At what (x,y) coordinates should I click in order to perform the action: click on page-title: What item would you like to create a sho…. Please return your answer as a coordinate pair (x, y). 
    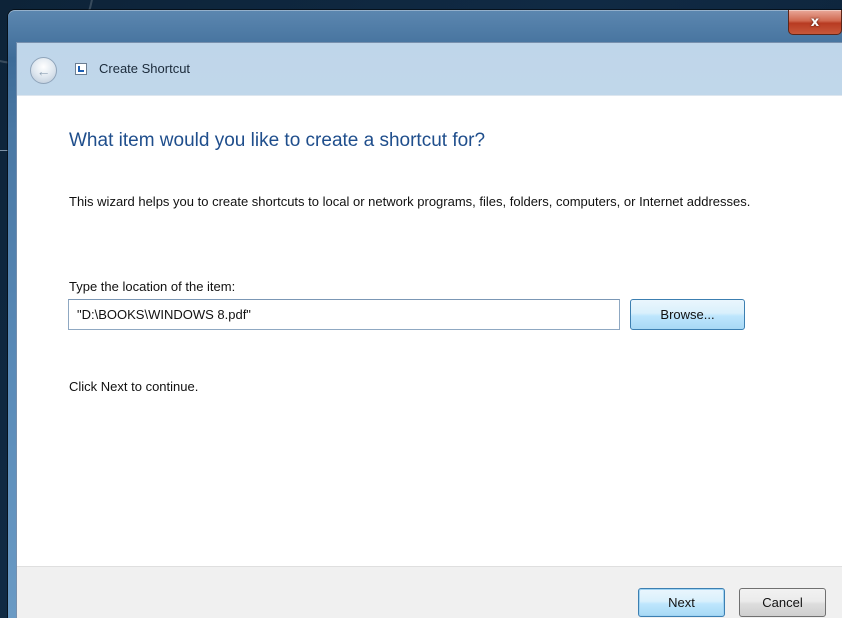
    Looking at the image, I should click on (277, 140).